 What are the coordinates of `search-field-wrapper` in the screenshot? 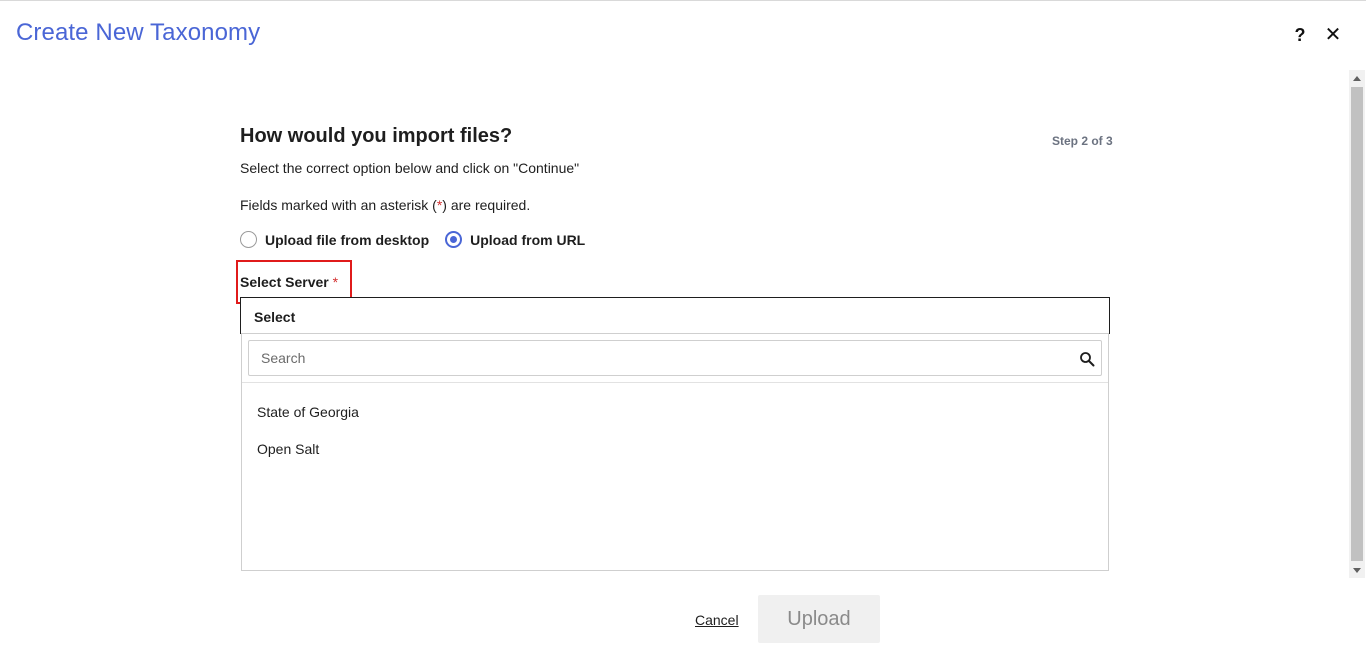 It's located at (675, 358).